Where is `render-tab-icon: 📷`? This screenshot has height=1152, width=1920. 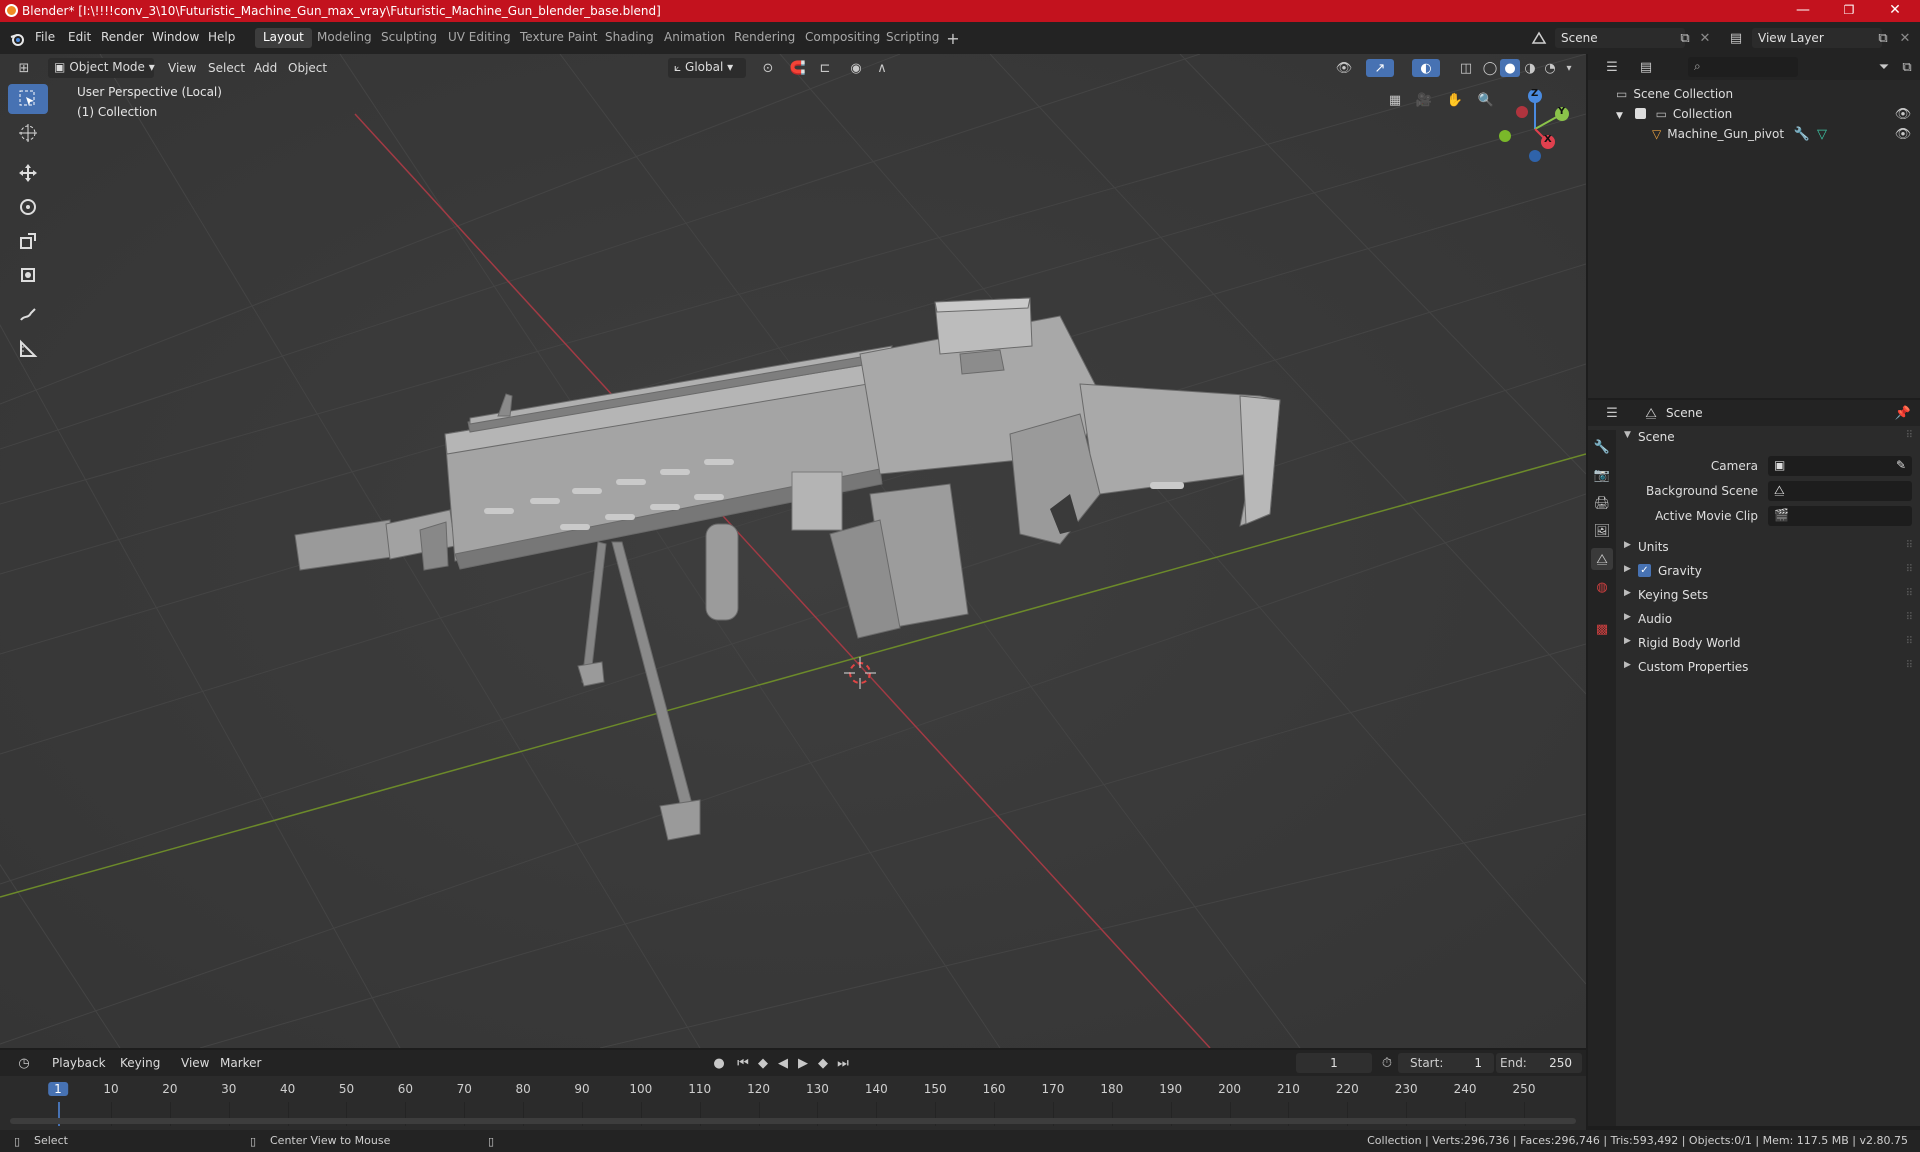 render-tab-icon: 📷 is located at coordinates (1602, 475).